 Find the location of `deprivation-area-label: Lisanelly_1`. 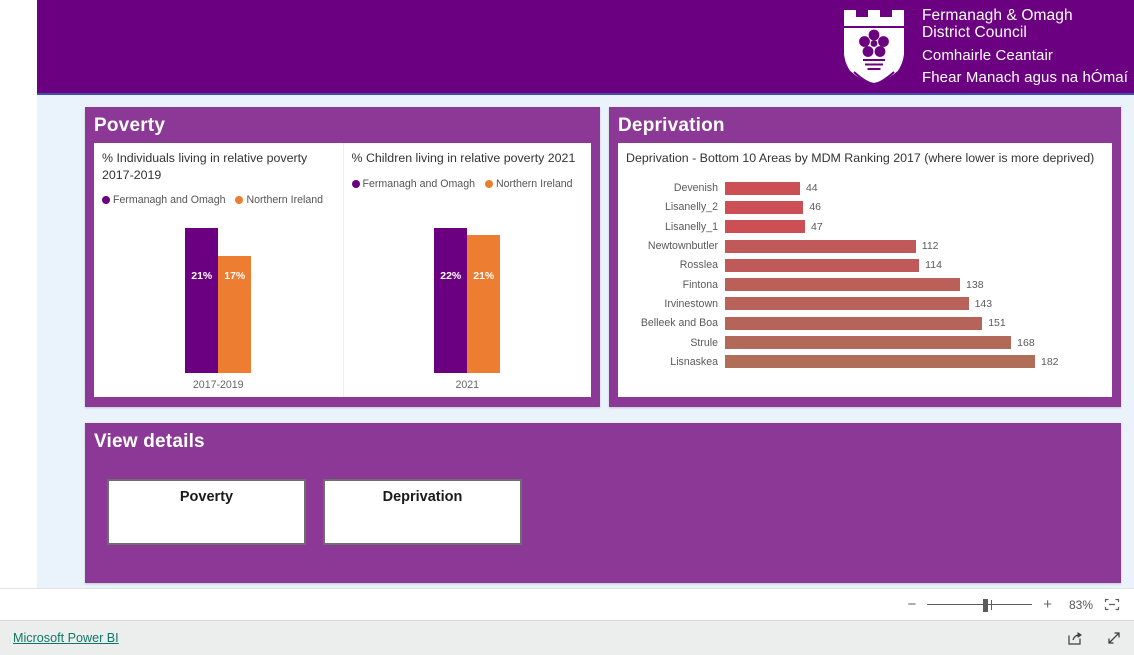

deprivation-area-label: Lisanelly_1 is located at coordinates (691, 226).